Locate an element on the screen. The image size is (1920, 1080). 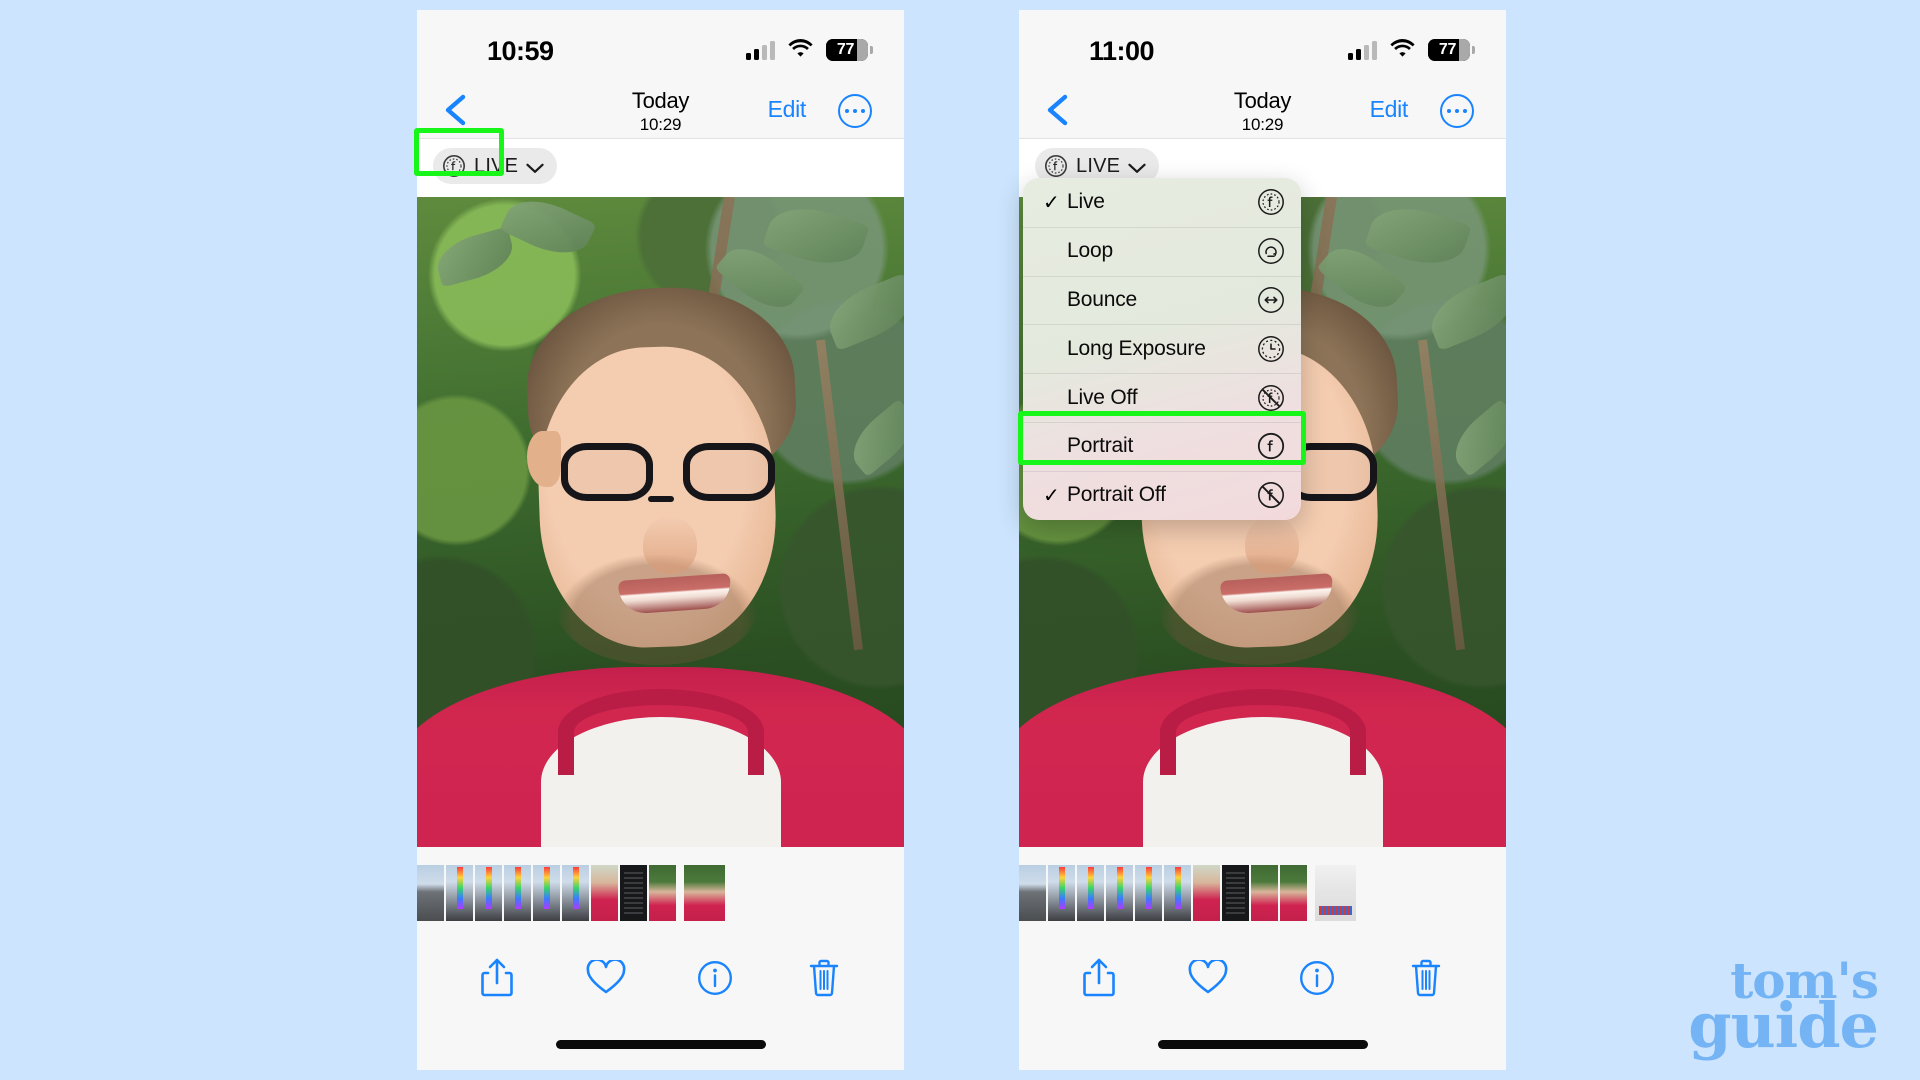
toms-guide-watermark: tom's guide is located at coordinates (1783, 1009).